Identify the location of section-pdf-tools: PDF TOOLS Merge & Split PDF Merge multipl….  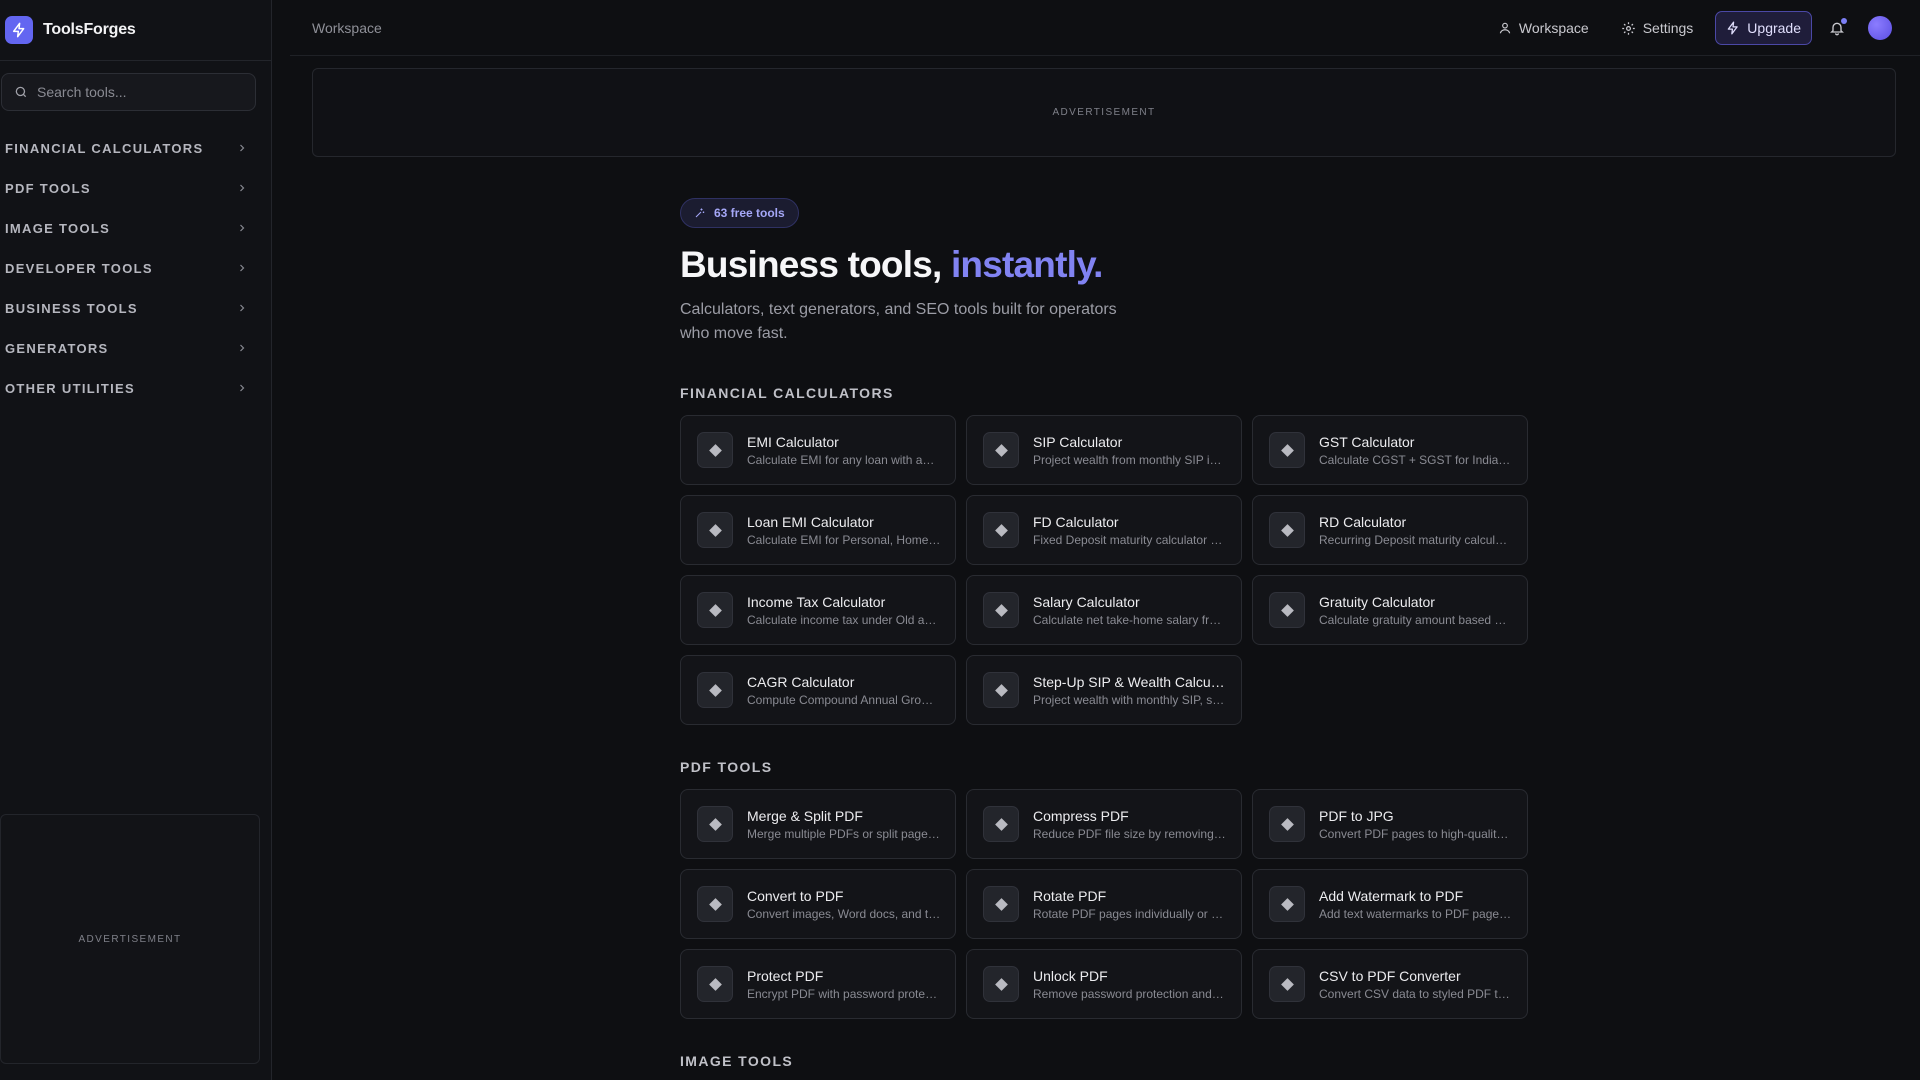
(1104, 889).